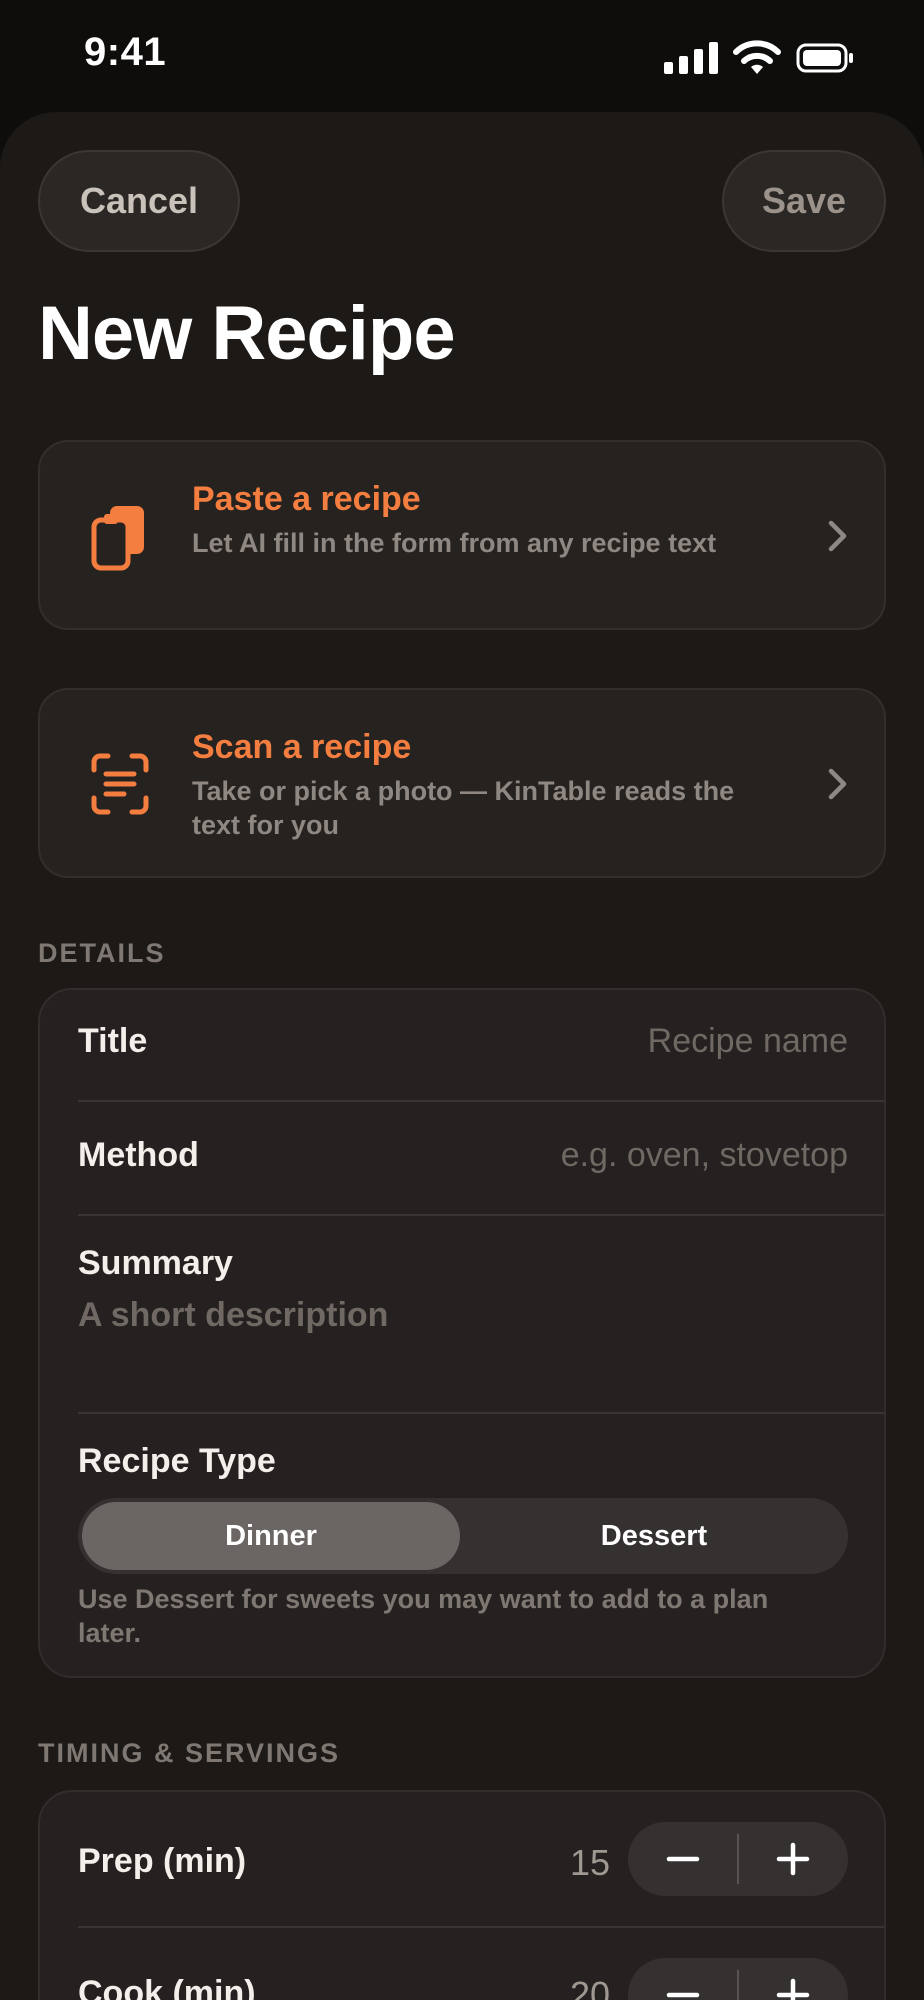 The width and height of the screenshot is (924, 2000). Describe the element at coordinates (704, 1155) in the screenshot. I see `method-input: e.g. oven, stovetop` at that location.